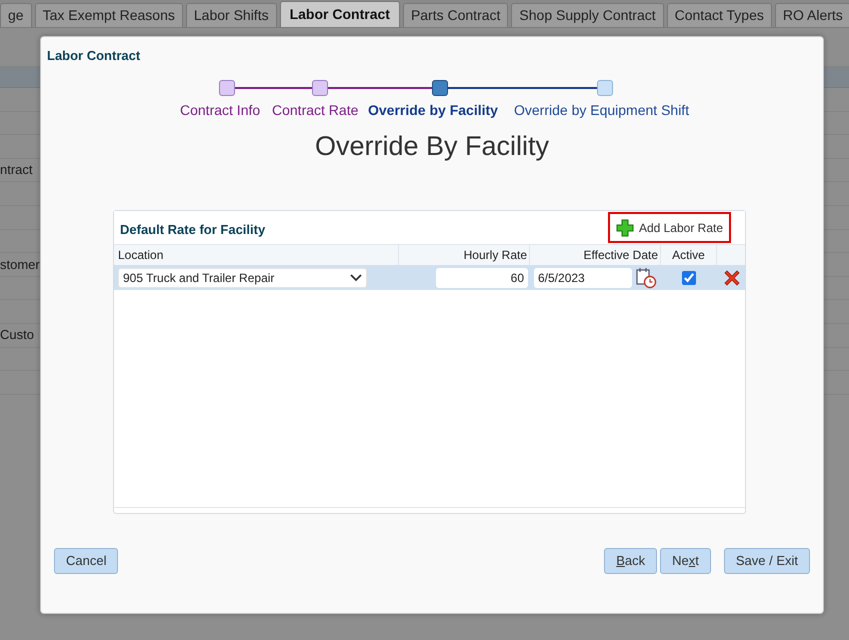  I want to click on hourly-rate-field: 60, so click(482, 278).